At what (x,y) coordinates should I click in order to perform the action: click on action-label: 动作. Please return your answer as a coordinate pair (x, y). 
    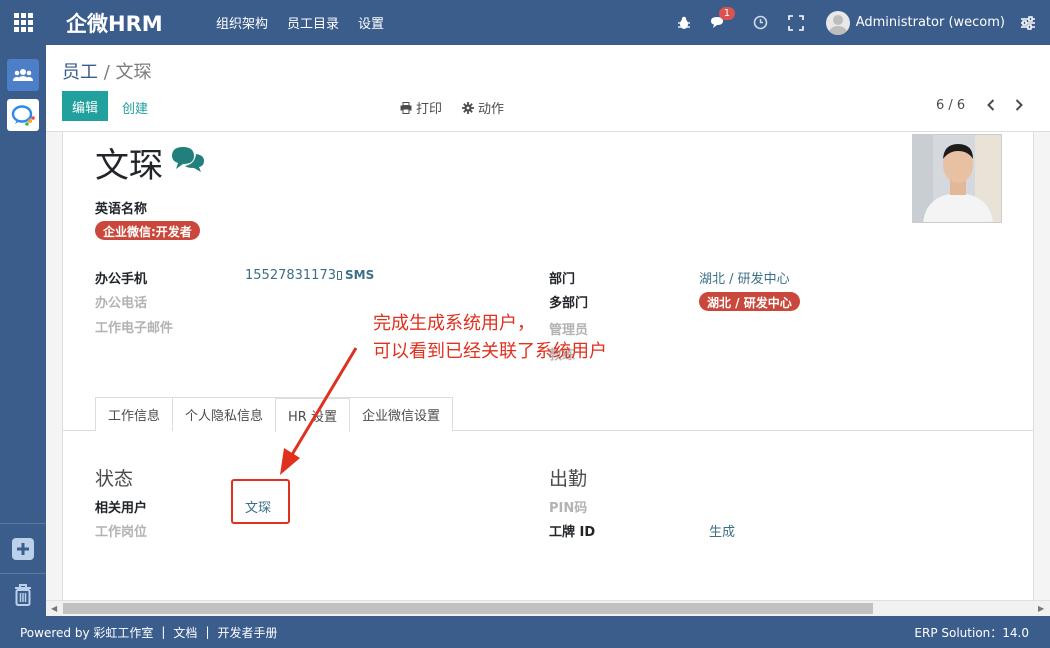
    Looking at the image, I should click on (491, 109).